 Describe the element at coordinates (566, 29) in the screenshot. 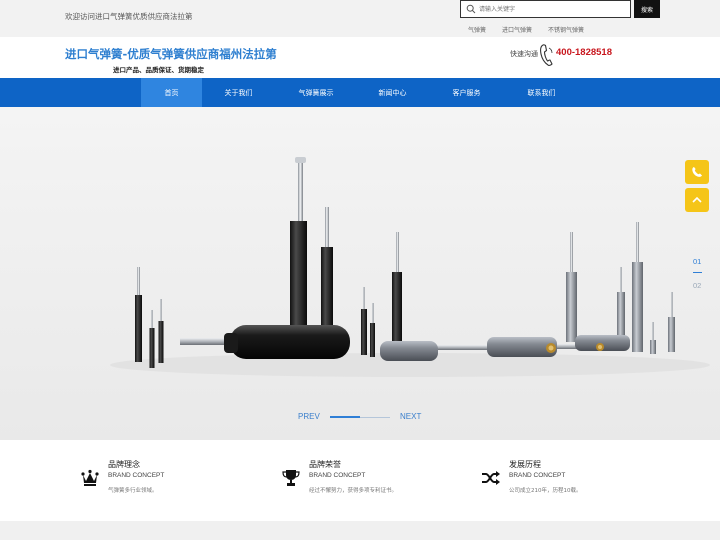

I see `hot-keyword-link: 不锈钢气弹簧` at that location.